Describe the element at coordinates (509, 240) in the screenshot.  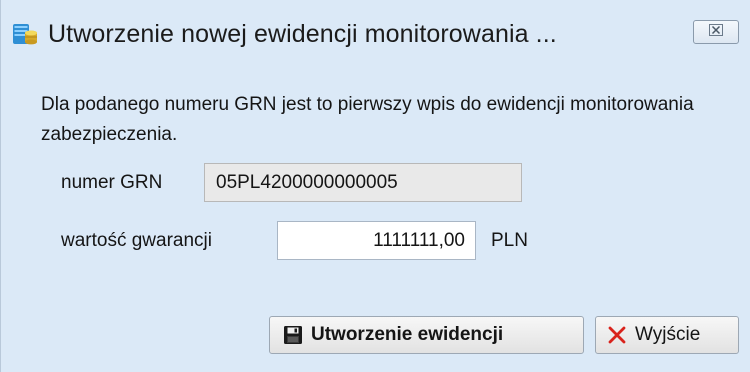
I see `currency-label: PLN` at that location.